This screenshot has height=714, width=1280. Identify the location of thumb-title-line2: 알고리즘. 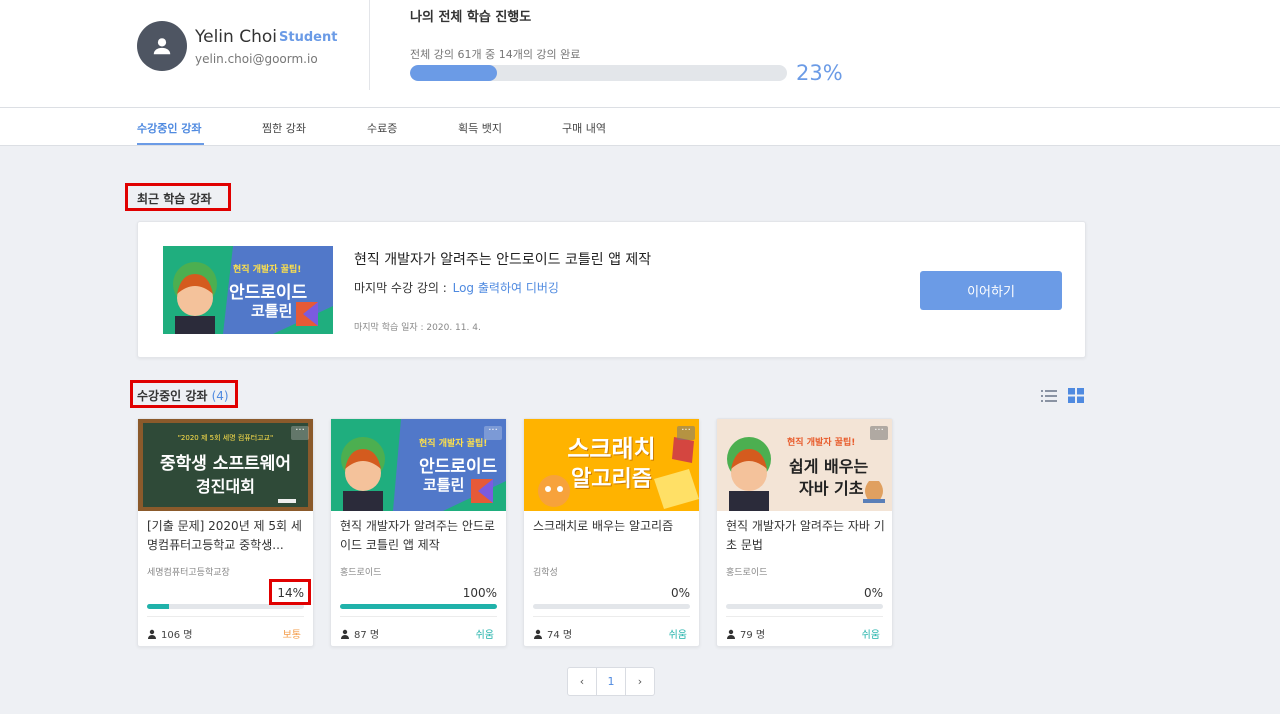
(611, 479).